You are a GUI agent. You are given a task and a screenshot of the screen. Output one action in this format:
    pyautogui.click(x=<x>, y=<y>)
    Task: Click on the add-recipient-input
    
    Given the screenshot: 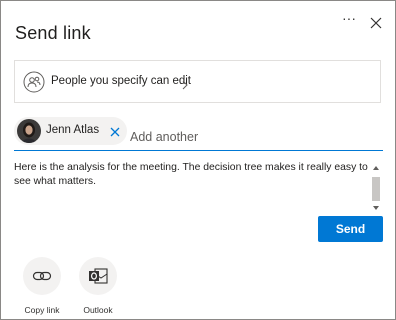 What is the action you would take?
    pyautogui.click(x=250, y=137)
    